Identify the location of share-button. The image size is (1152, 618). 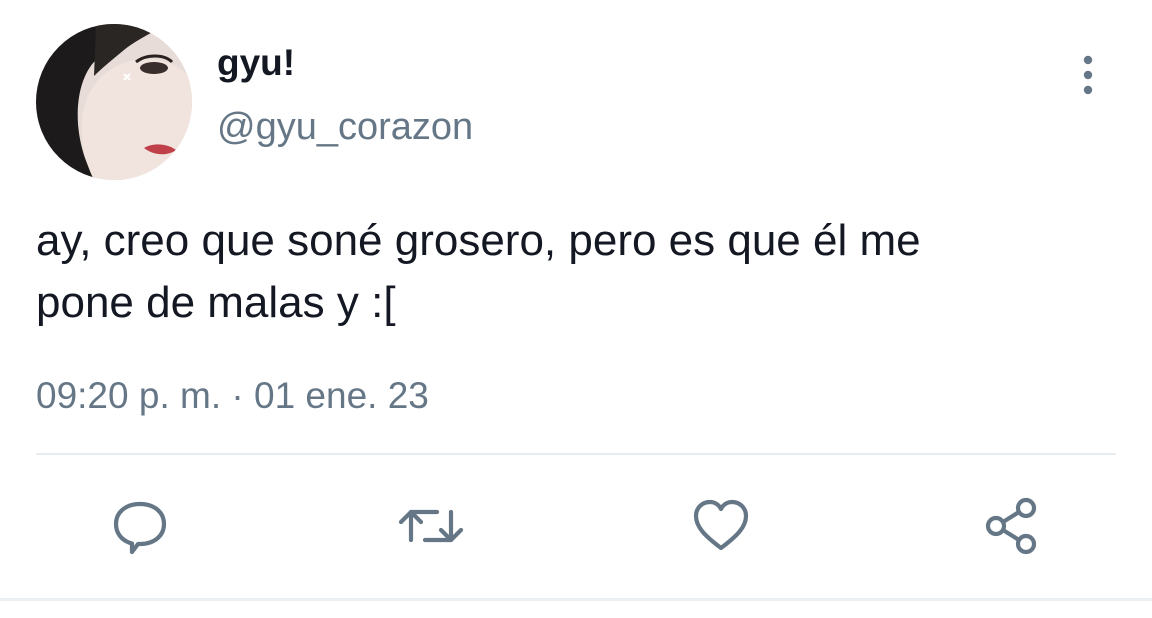
(1011, 526).